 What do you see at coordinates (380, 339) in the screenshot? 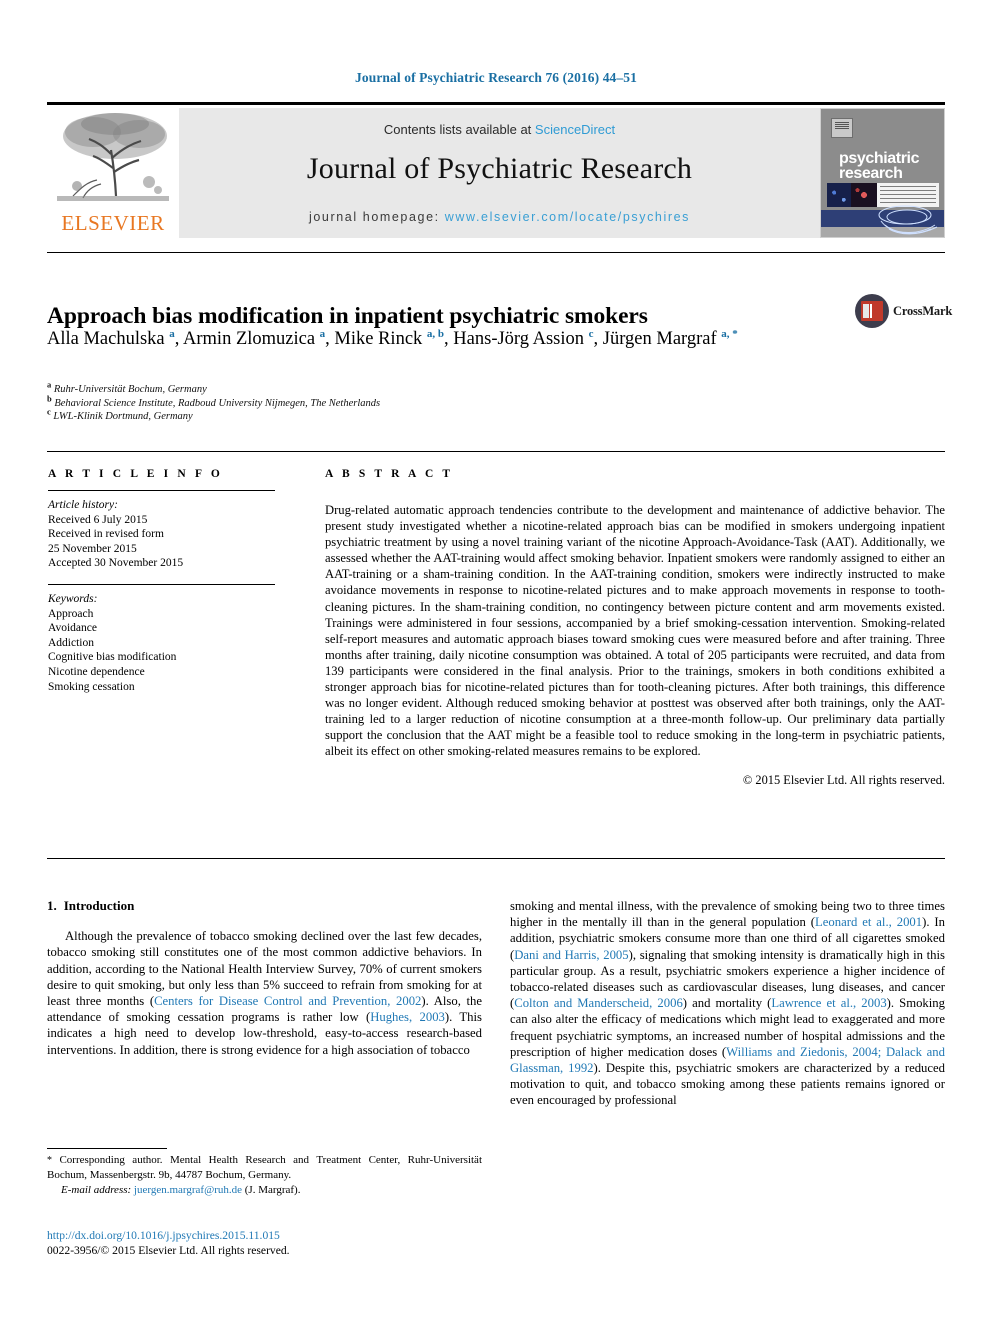
I see `author-name: Mike Rinck` at bounding box center [380, 339].